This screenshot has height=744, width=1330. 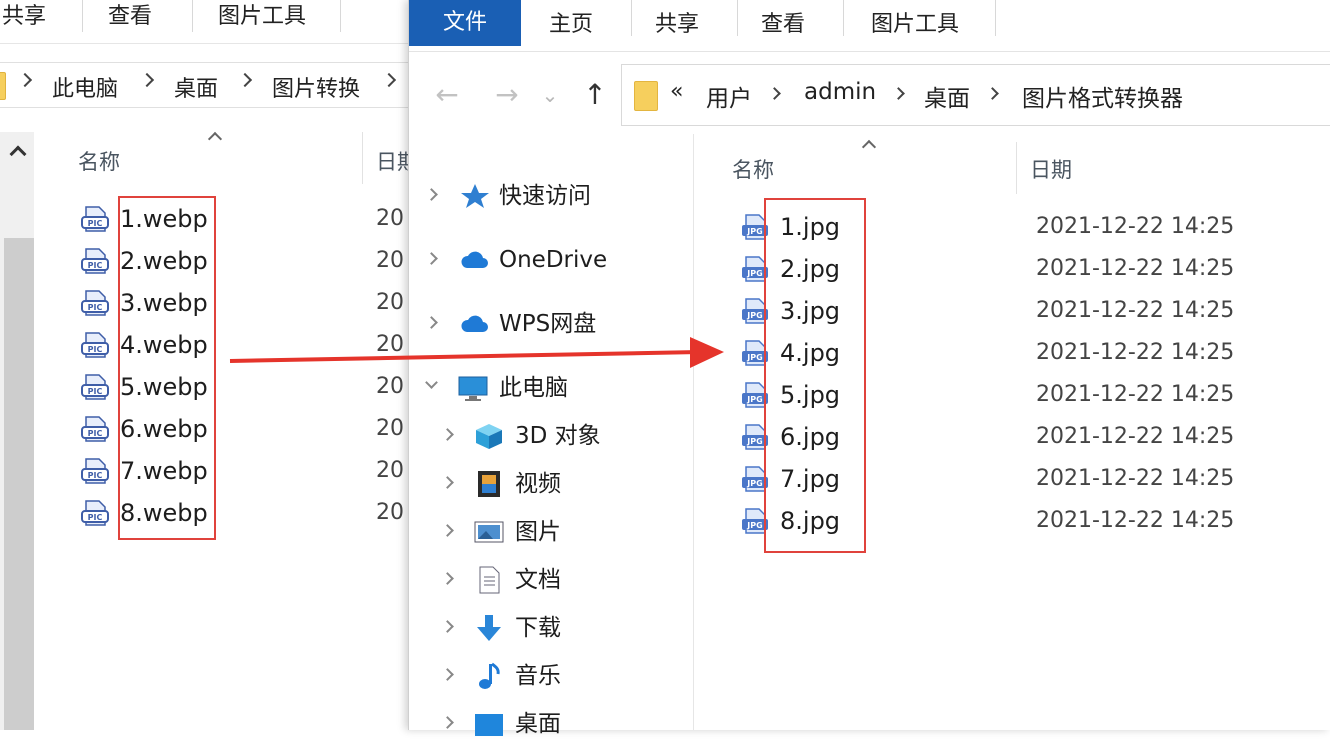 I want to click on cube-icon, so click(x=489, y=436).